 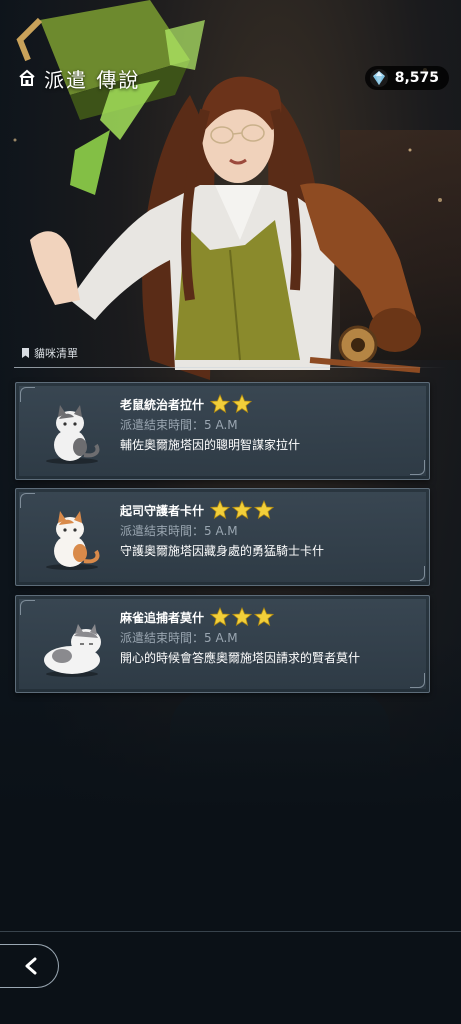 What do you see at coordinates (222, 551) in the screenshot?
I see `cat-description: 守護奧爾施塔因藏身處的勇猛騎士卡什` at bounding box center [222, 551].